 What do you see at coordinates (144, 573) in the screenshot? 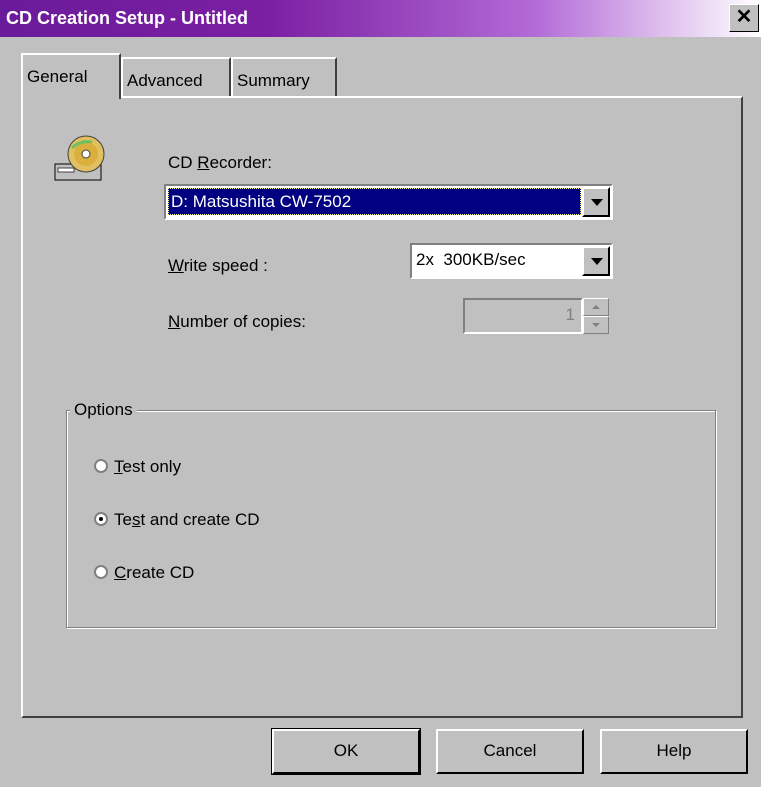
I see `radio-create-cd: Create CD` at bounding box center [144, 573].